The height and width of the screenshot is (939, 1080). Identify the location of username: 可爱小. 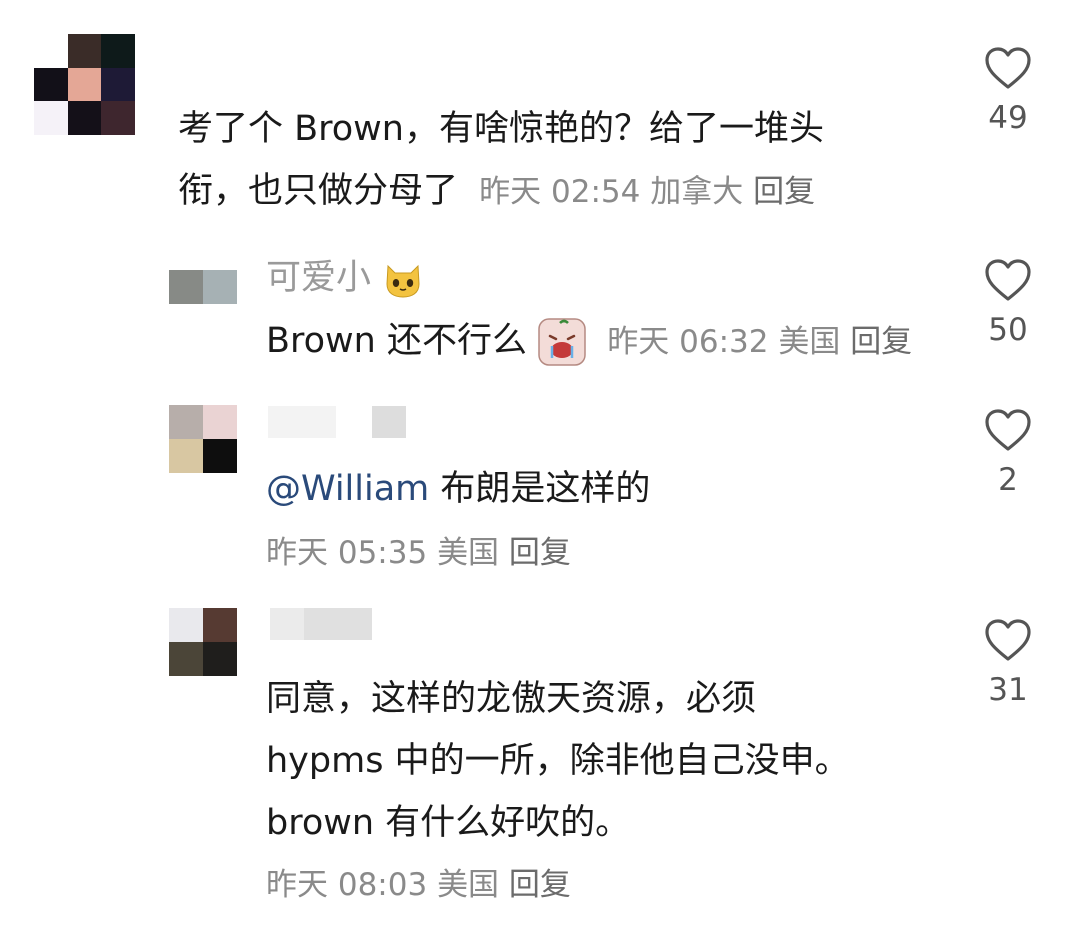
(345, 278).